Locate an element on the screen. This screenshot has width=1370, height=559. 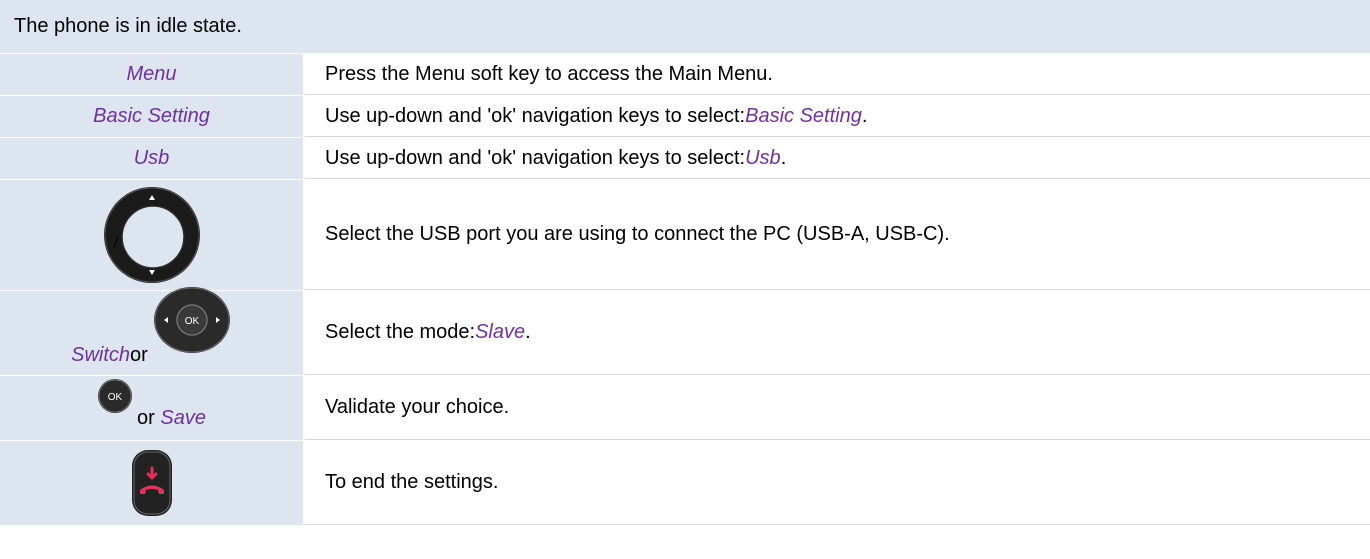
ok-key-icon: OK is located at coordinates (115, 396).